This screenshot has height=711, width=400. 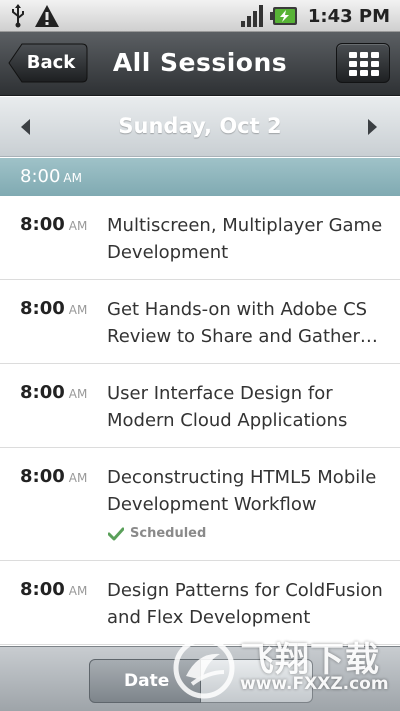 I want to click on date-navigator: Sunday, Oct 2, so click(x=200, y=127).